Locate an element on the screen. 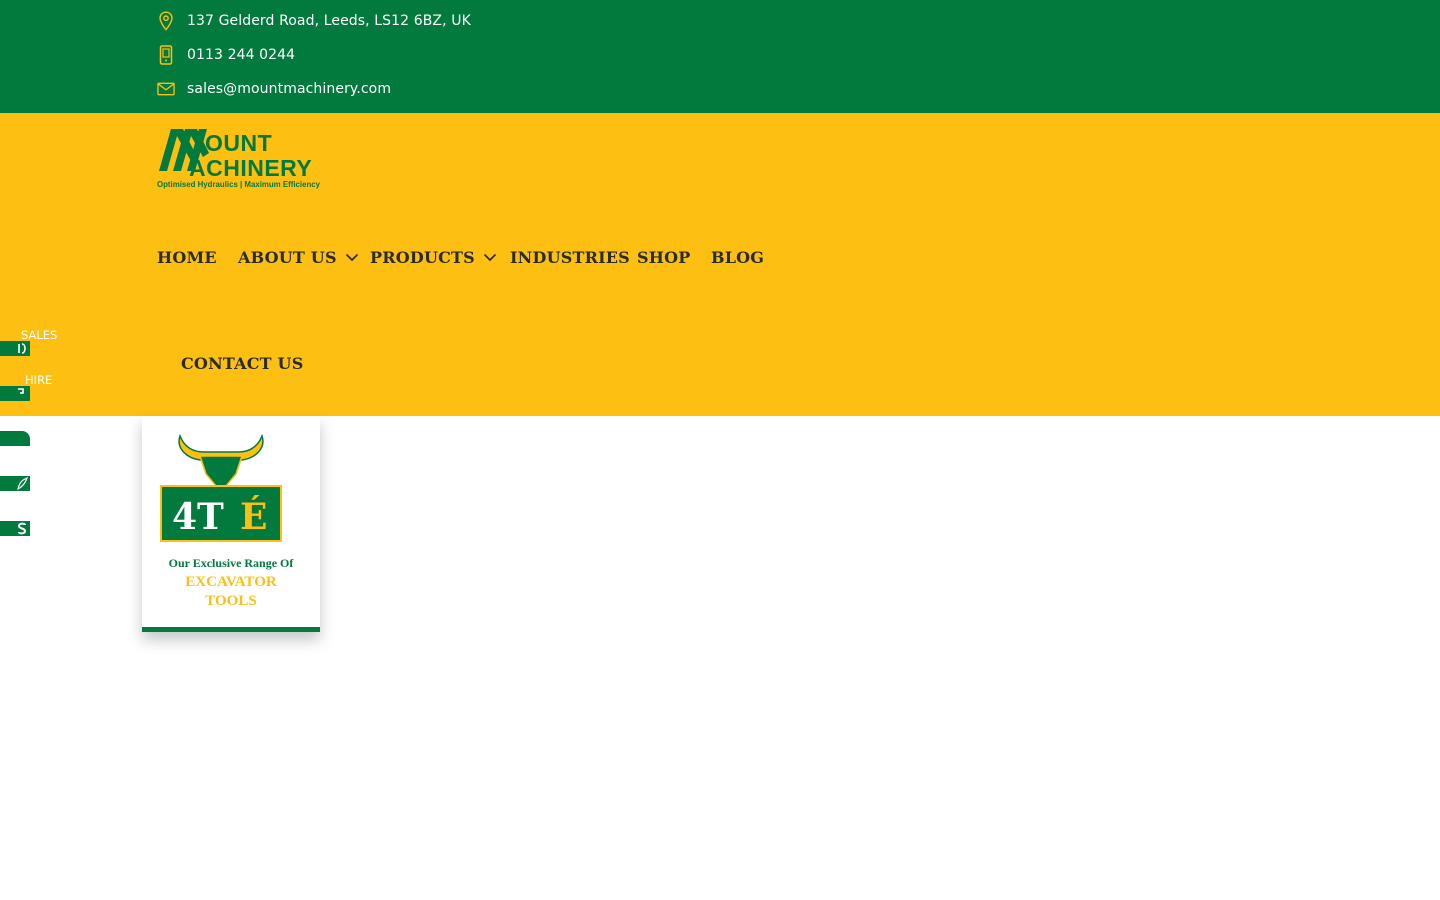  nav-item-about-us: ABOUT US is located at coordinates (298, 257).